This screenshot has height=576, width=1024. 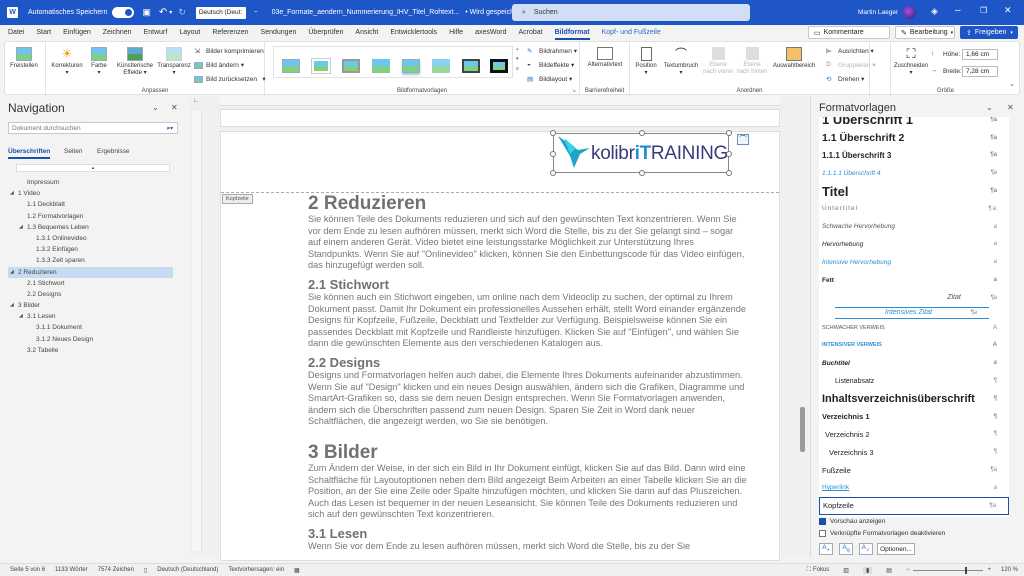 I want to click on heading-1: 2 Reduzieren, so click(x=528, y=203).